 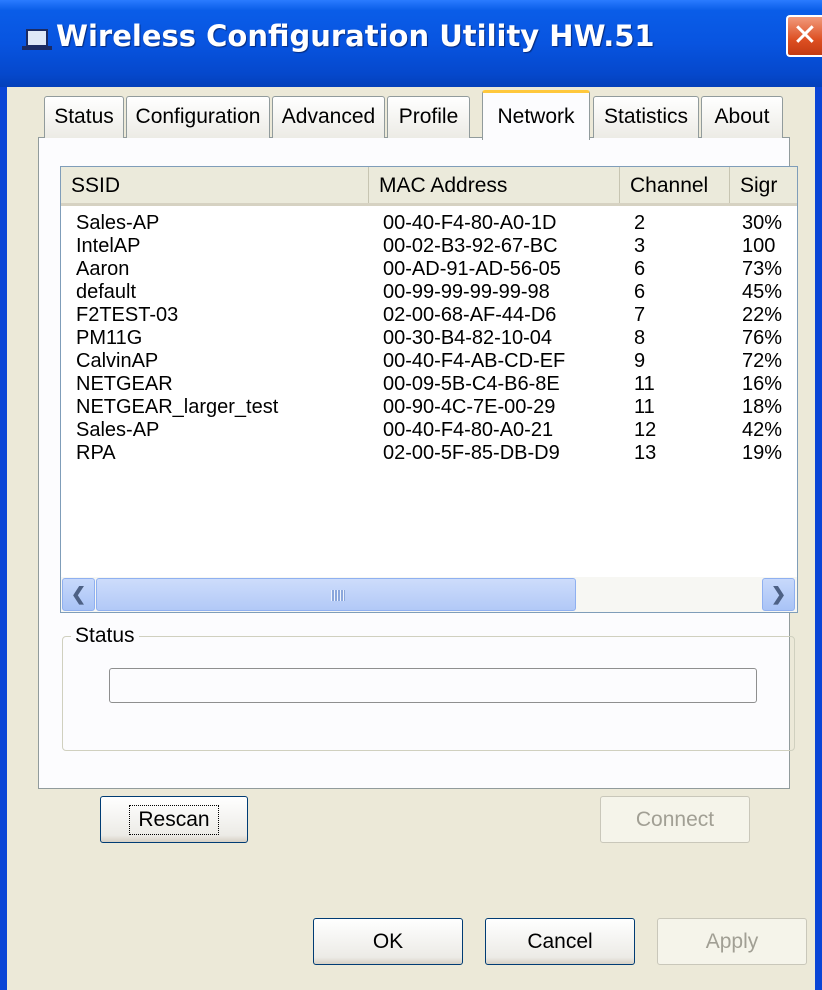 I want to click on signal-cell: 22%, so click(x=762, y=315).